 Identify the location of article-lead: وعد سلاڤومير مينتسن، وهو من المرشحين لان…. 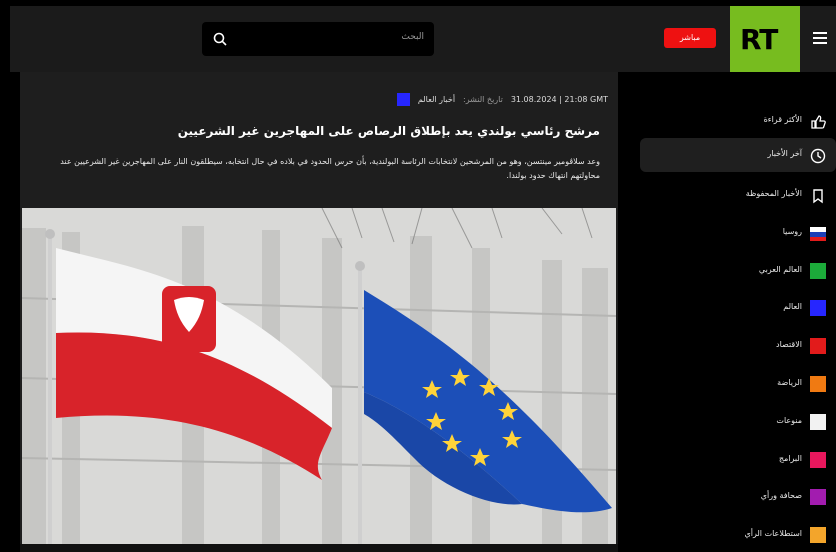
(330, 168).